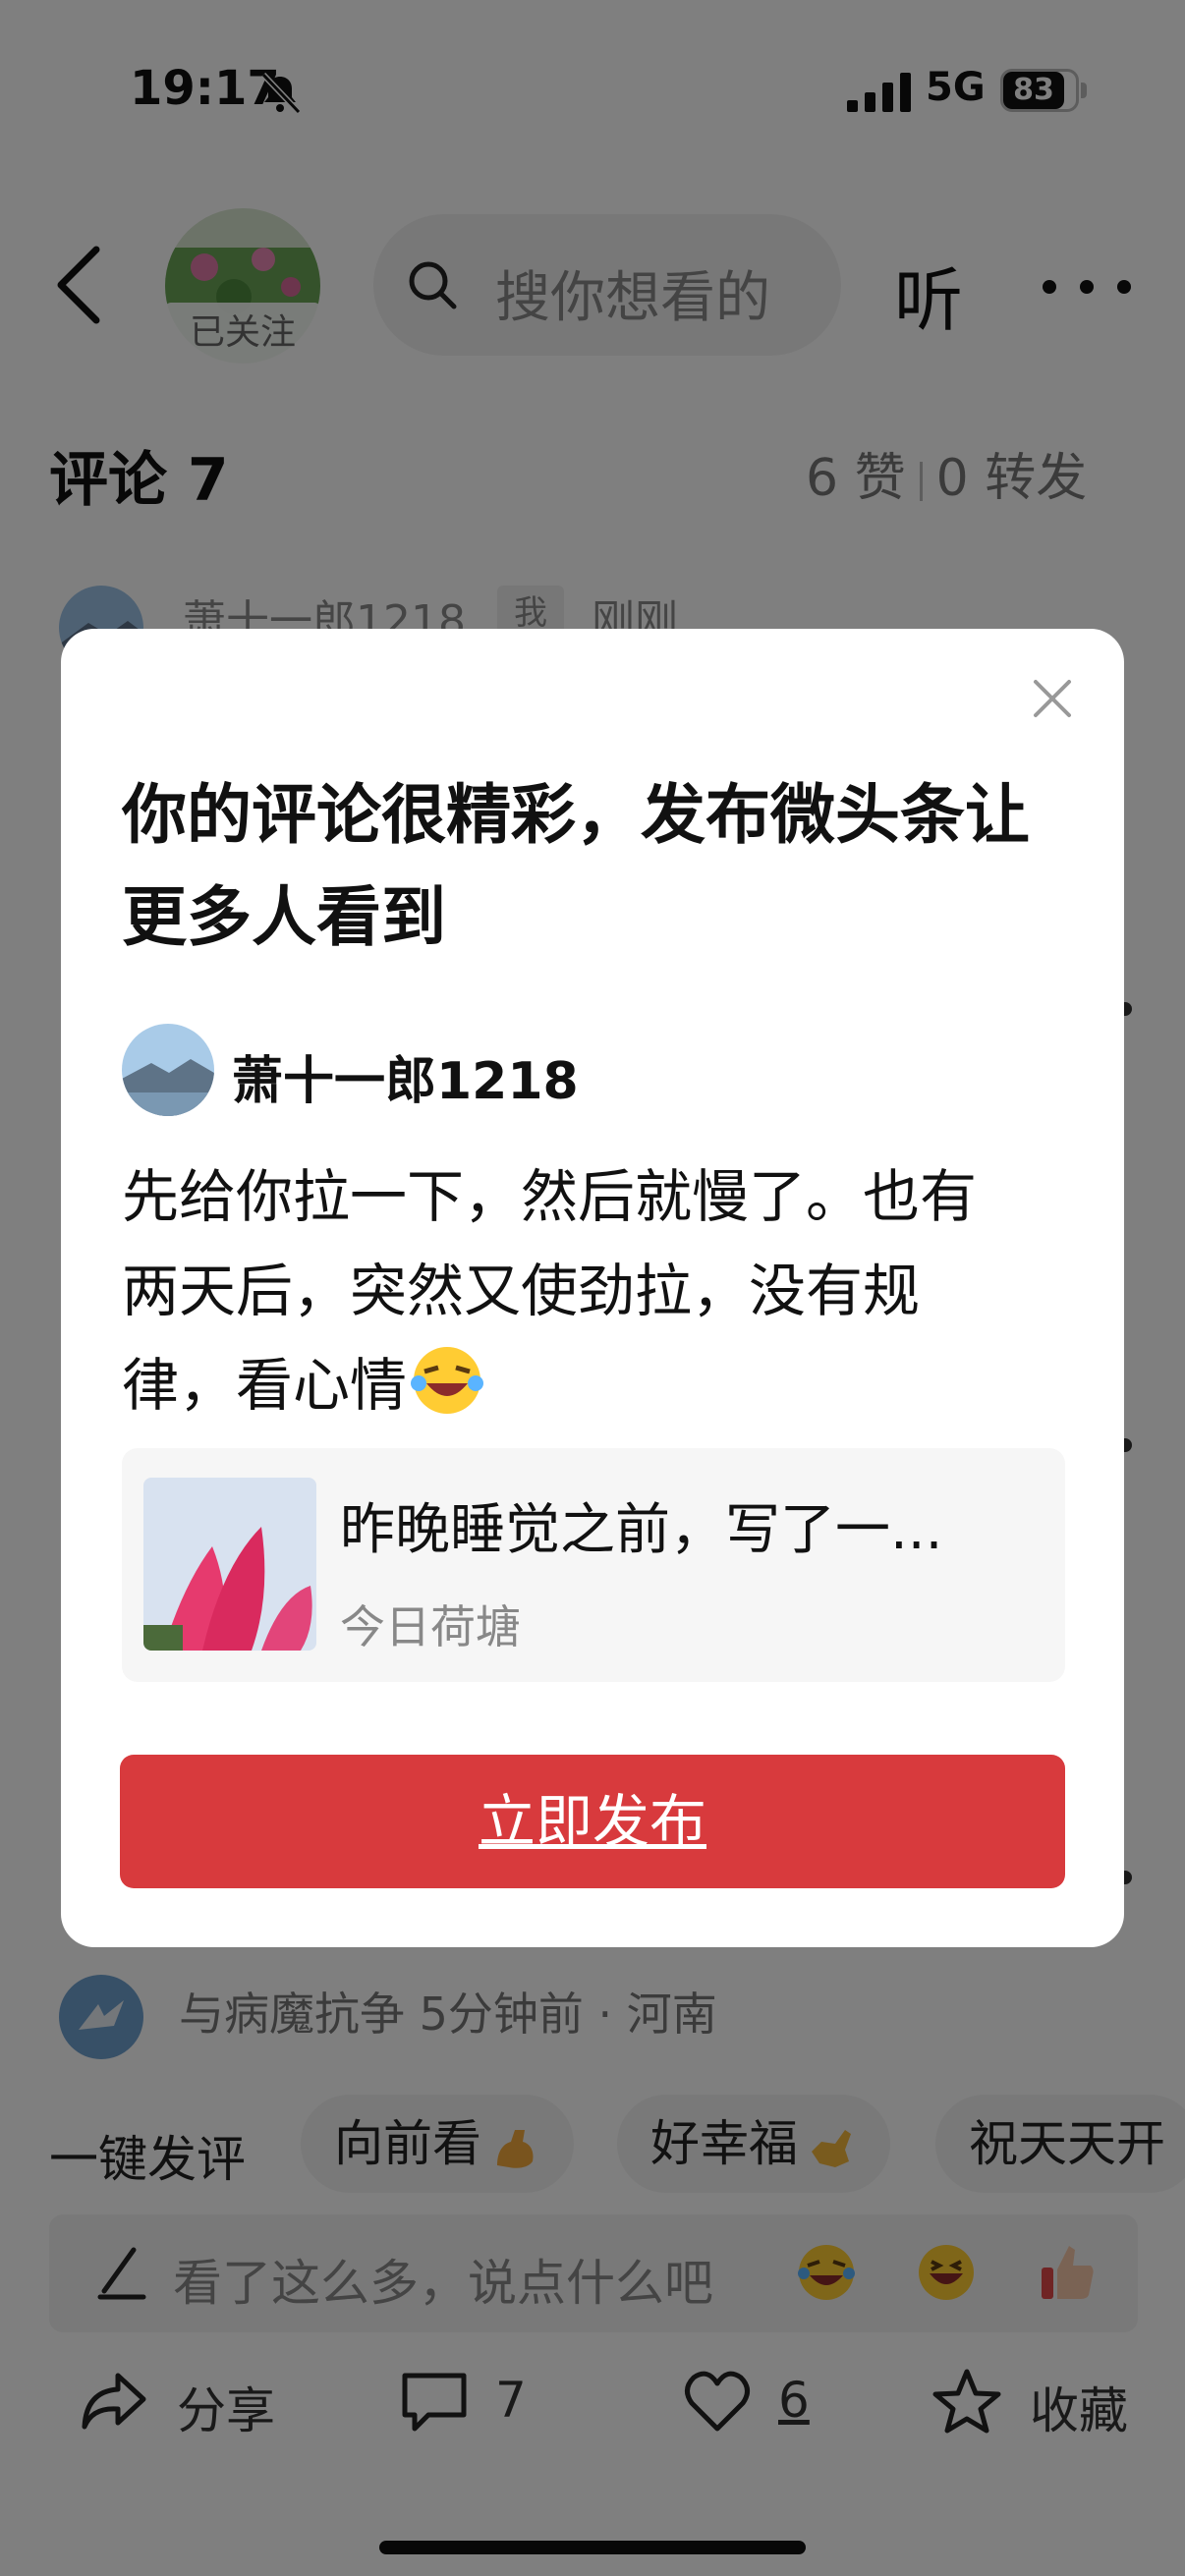  Describe the element at coordinates (230, 1564) in the screenshot. I see `article-thumbnail` at that location.